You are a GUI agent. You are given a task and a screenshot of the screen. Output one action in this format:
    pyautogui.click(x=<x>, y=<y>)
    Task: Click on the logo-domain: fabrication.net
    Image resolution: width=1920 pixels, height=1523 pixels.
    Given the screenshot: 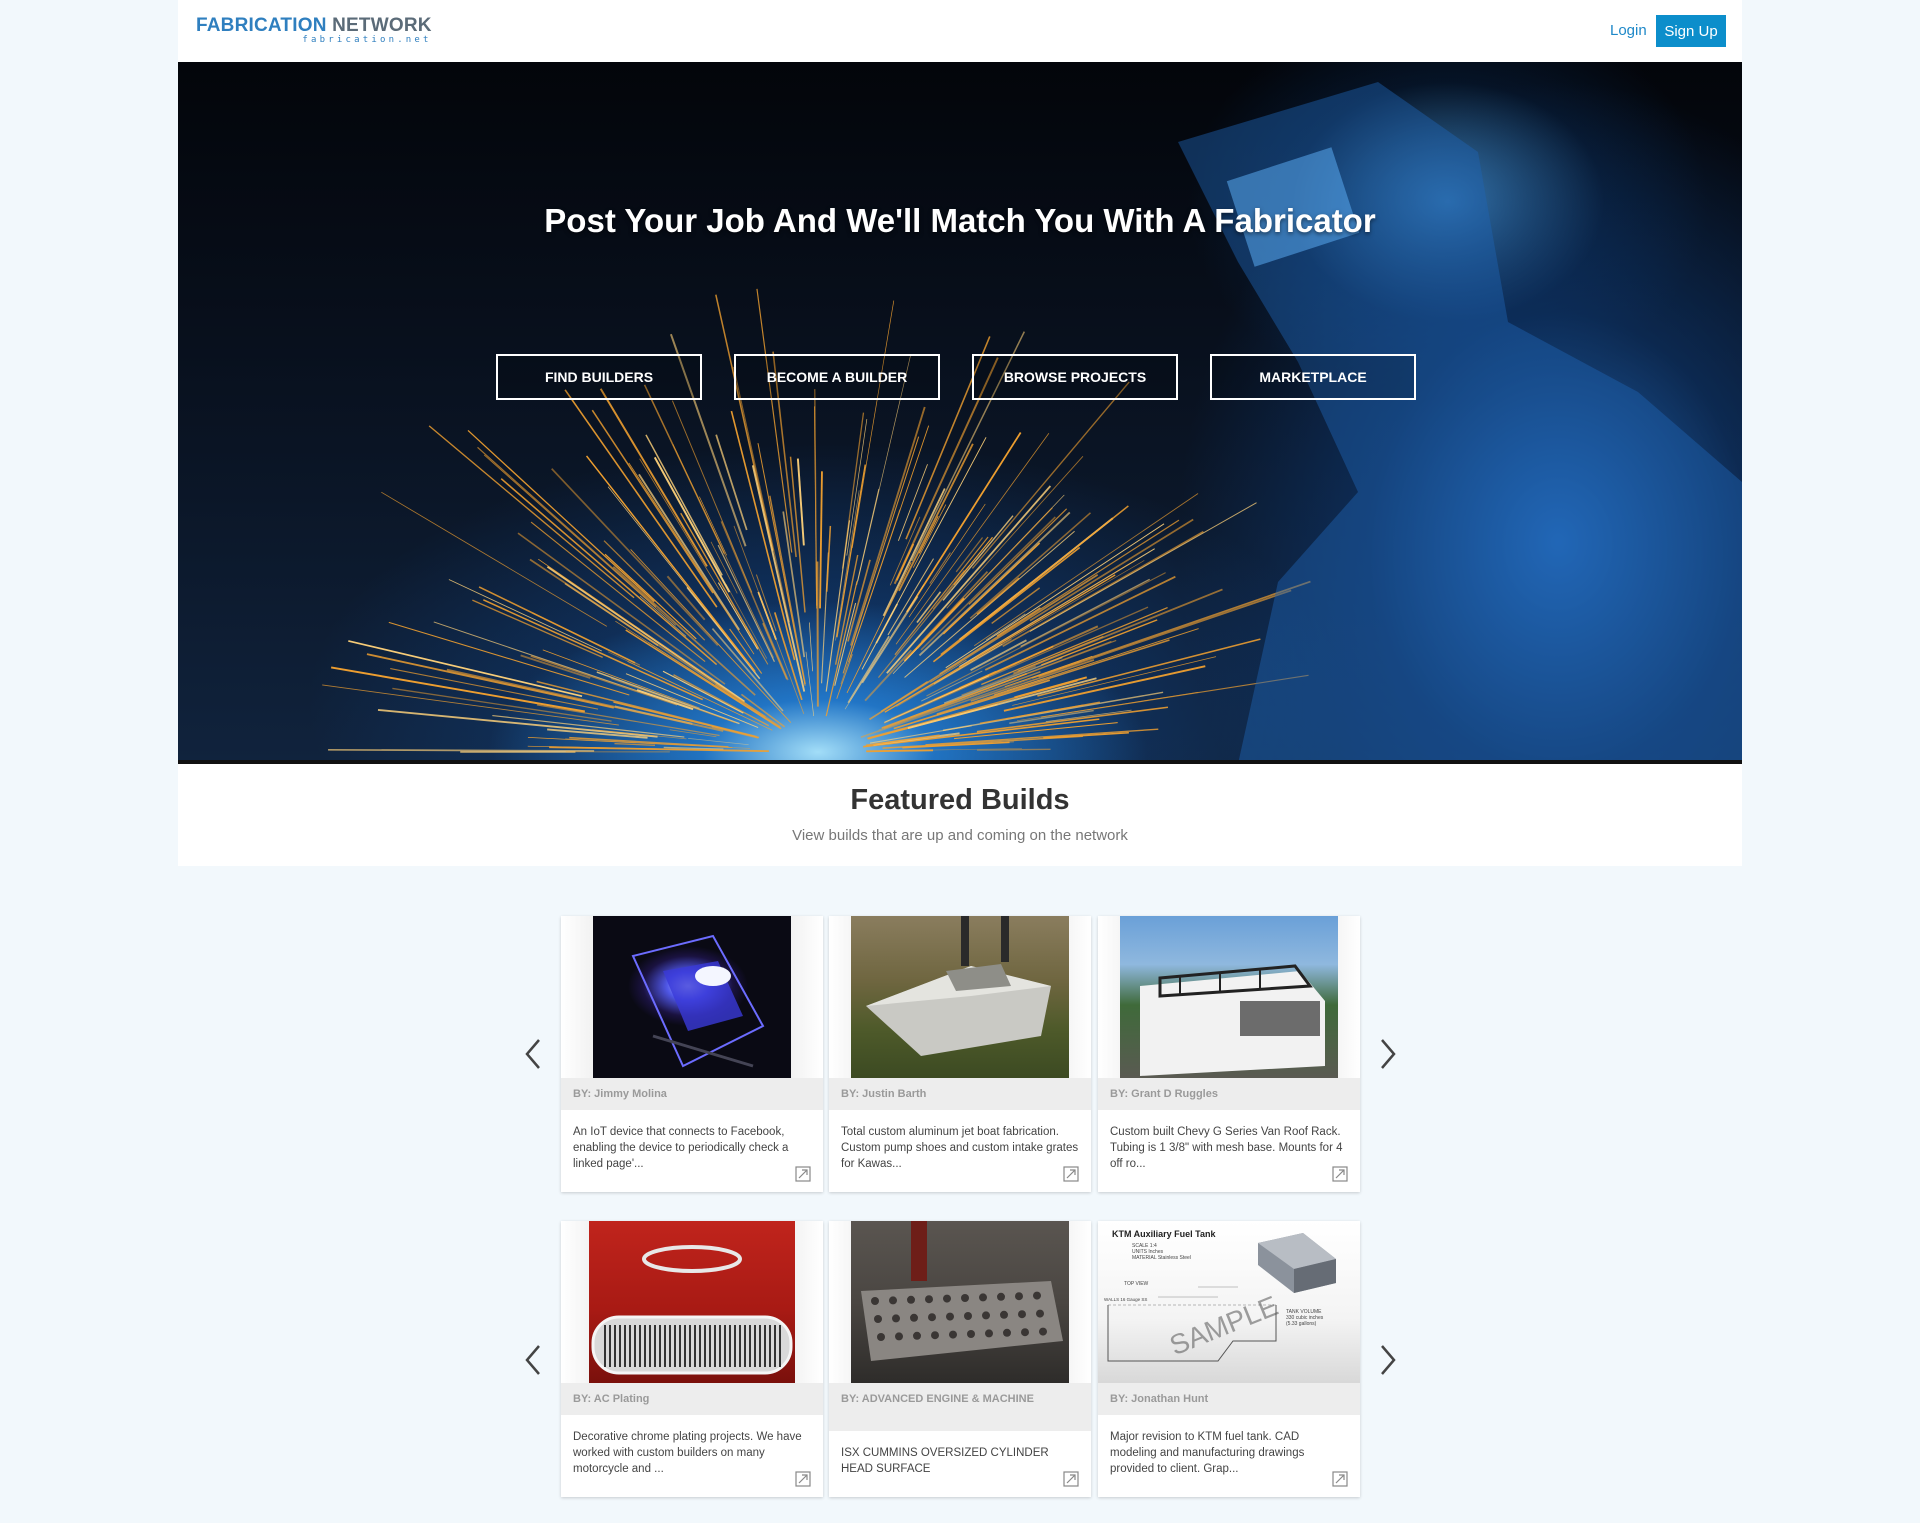 What is the action you would take?
    pyautogui.click(x=367, y=40)
    